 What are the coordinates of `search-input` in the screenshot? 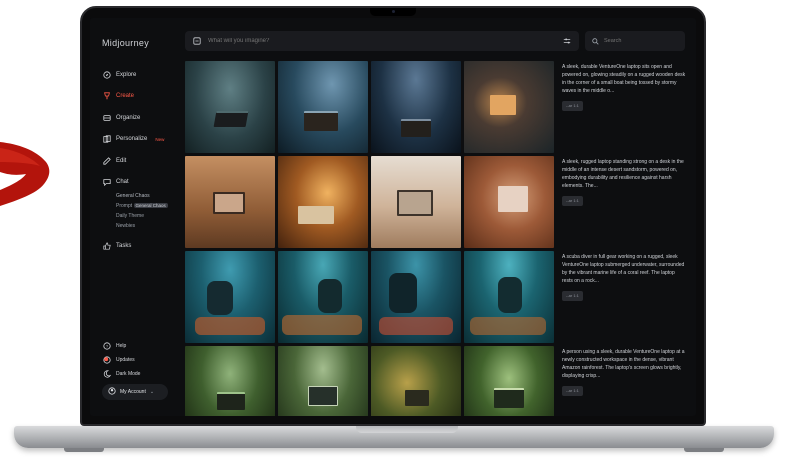 It's located at (639, 41).